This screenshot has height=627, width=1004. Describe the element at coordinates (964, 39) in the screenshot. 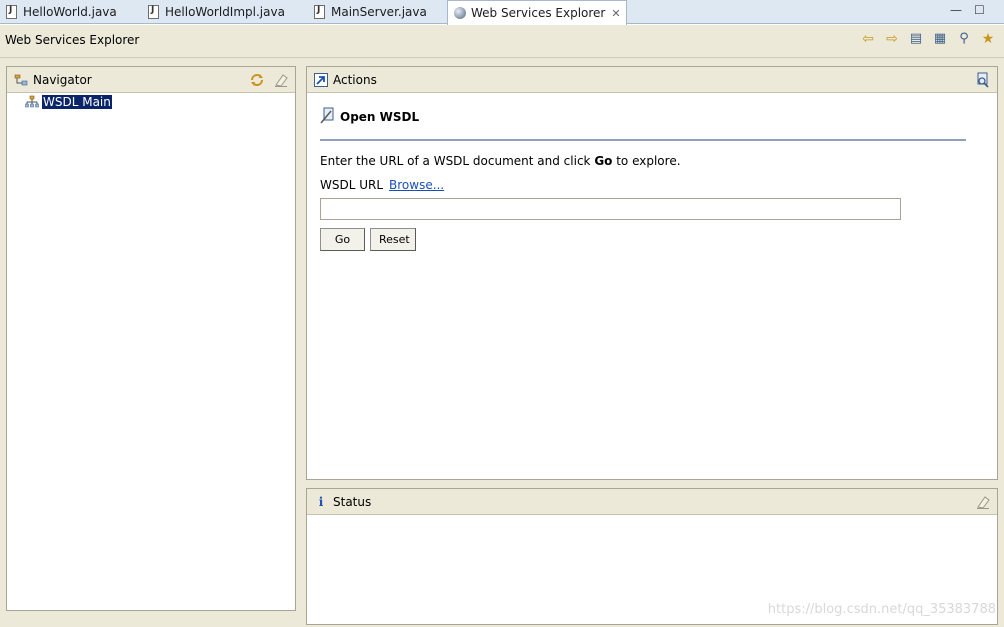

I see `wsdl-search-icon: ⚲` at that location.